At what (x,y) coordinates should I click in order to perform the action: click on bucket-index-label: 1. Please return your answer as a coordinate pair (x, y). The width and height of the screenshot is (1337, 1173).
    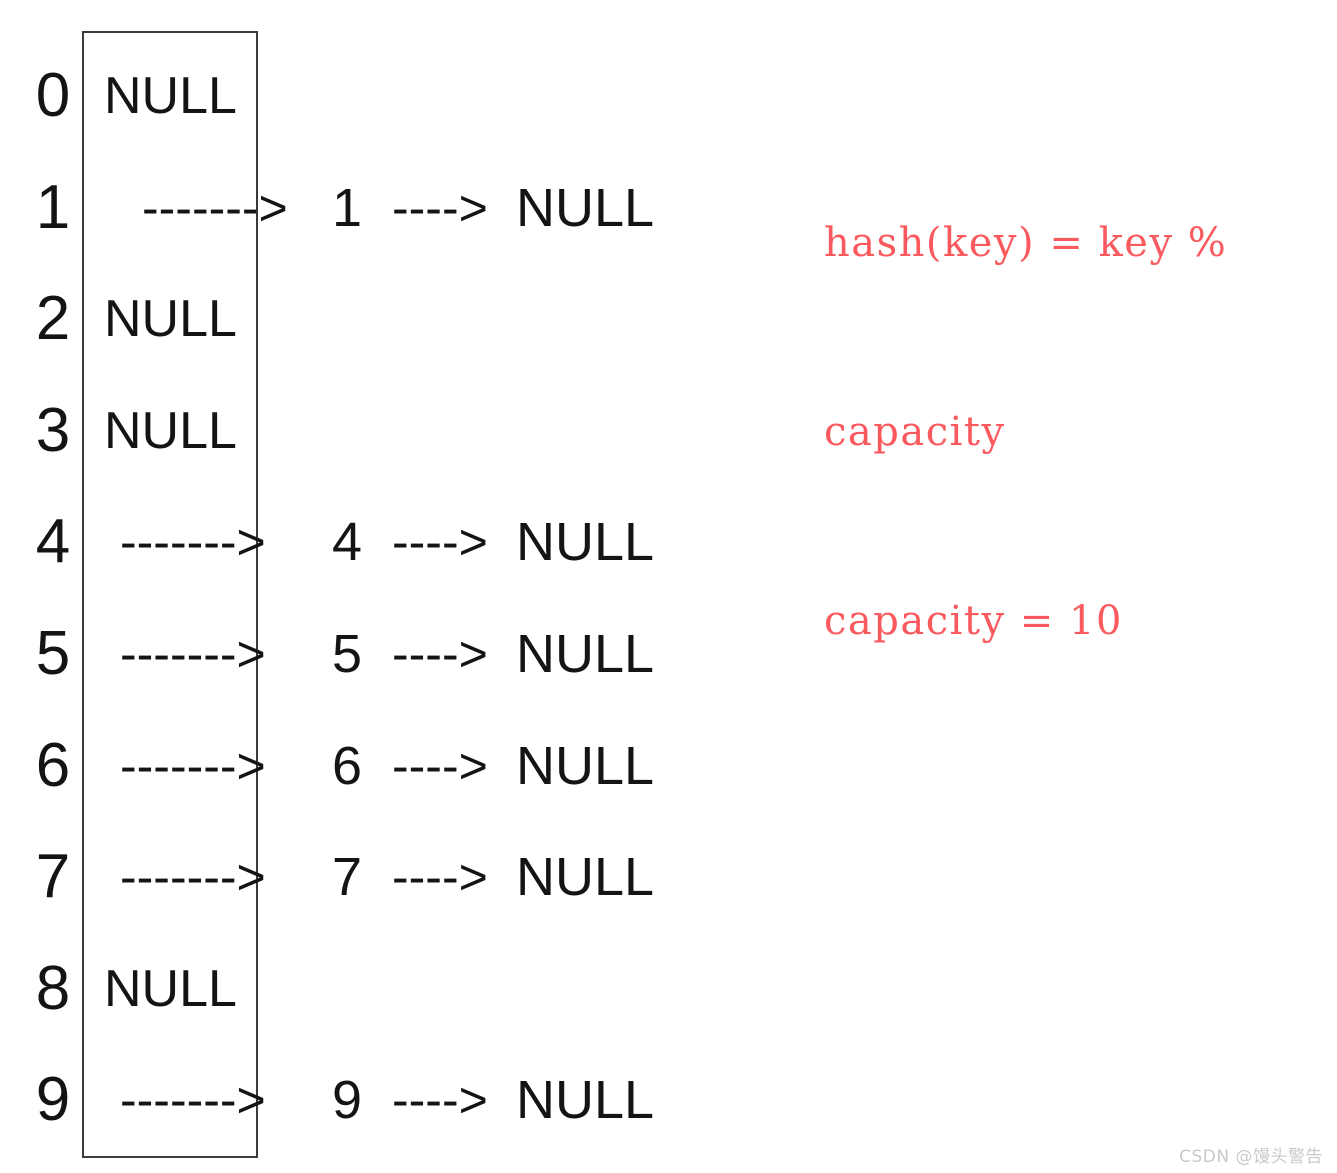
    Looking at the image, I should click on (53, 207).